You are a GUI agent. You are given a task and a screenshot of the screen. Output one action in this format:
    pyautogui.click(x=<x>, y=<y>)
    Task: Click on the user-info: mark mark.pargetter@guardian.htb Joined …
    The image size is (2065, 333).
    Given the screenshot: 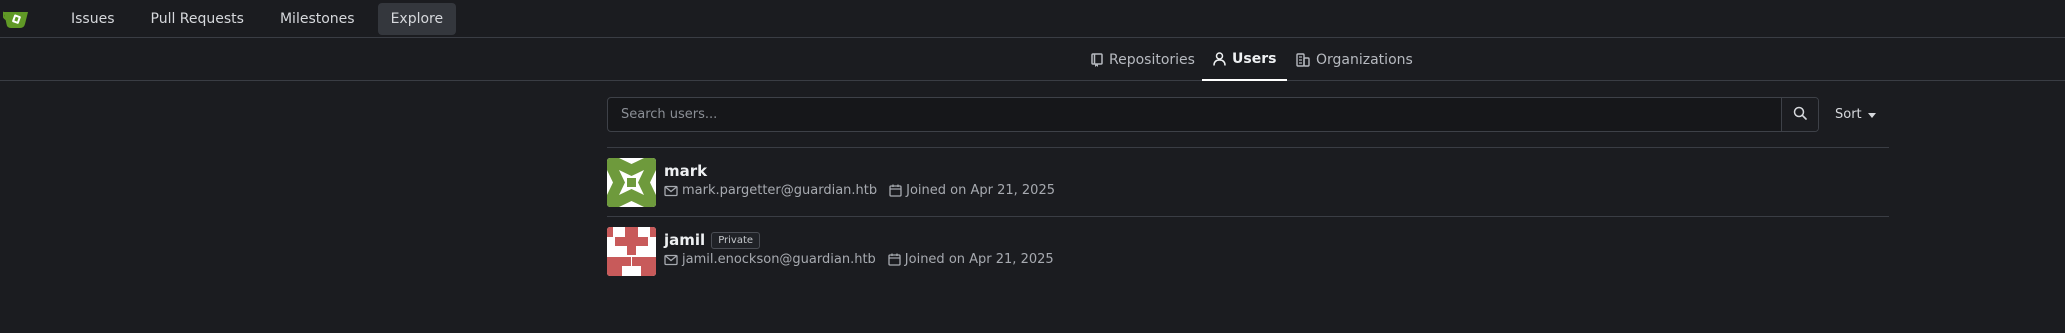 What is the action you would take?
    pyautogui.click(x=859, y=178)
    